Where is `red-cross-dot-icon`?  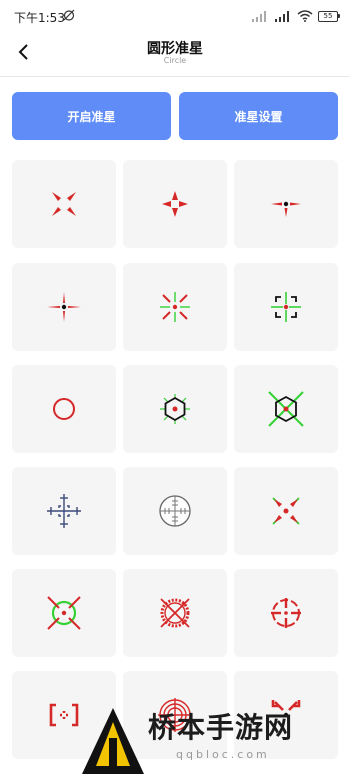 red-cross-dot-icon is located at coordinates (286, 209).